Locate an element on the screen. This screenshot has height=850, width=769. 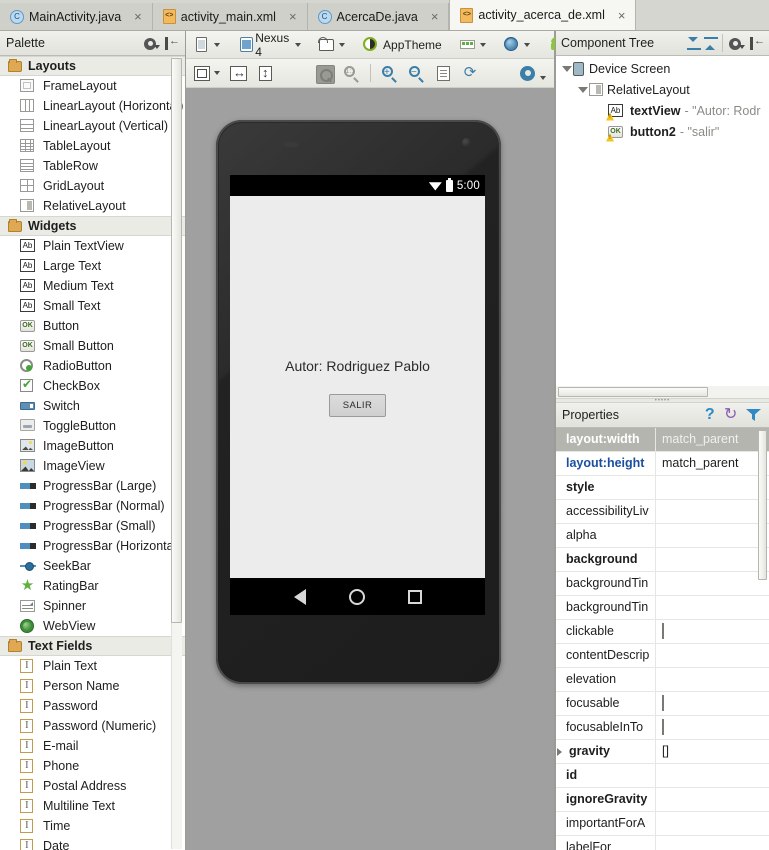
palette-item-progressbar-horizontal: ProgressBar (Horizontal) is located at coordinates (92, 546).